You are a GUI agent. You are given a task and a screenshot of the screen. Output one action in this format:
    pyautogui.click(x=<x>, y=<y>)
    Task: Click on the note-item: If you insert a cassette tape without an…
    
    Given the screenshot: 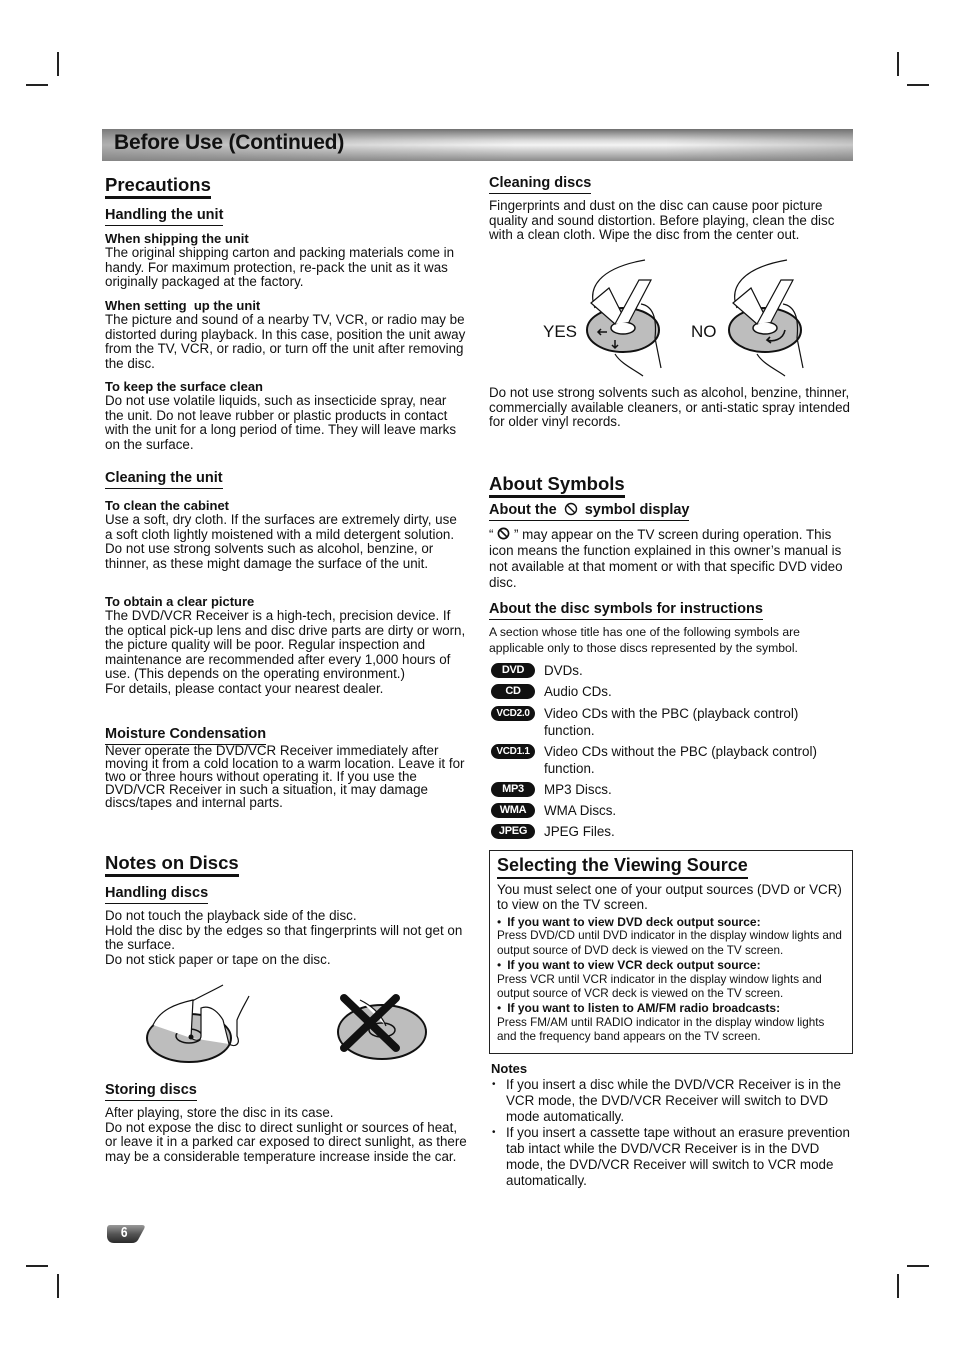 What is the action you would take?
    pyautogui.click(x=671, y=1157)
    